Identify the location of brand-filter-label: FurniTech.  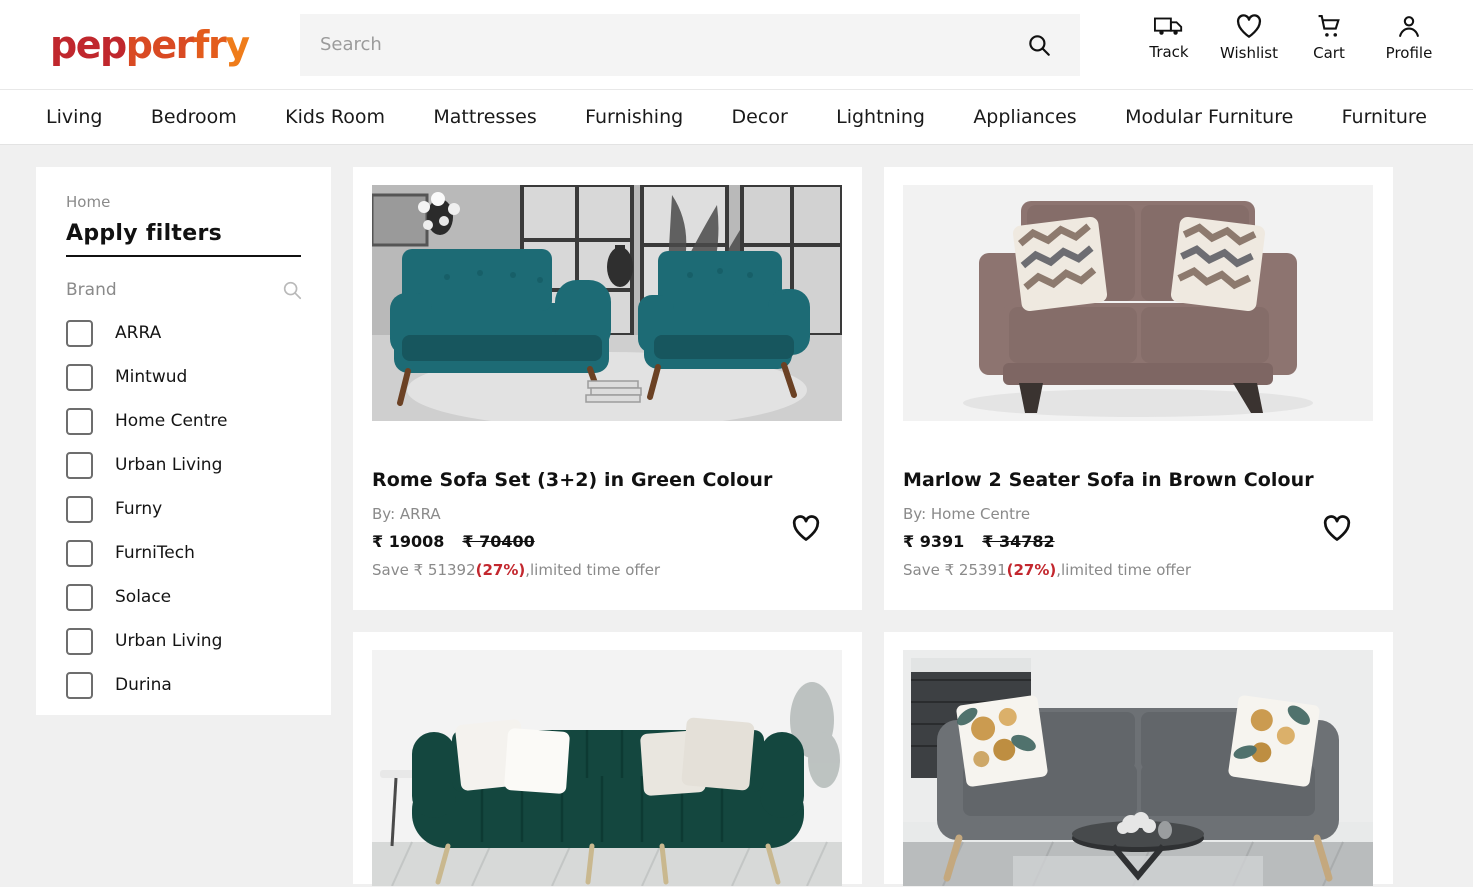
(155, 553).